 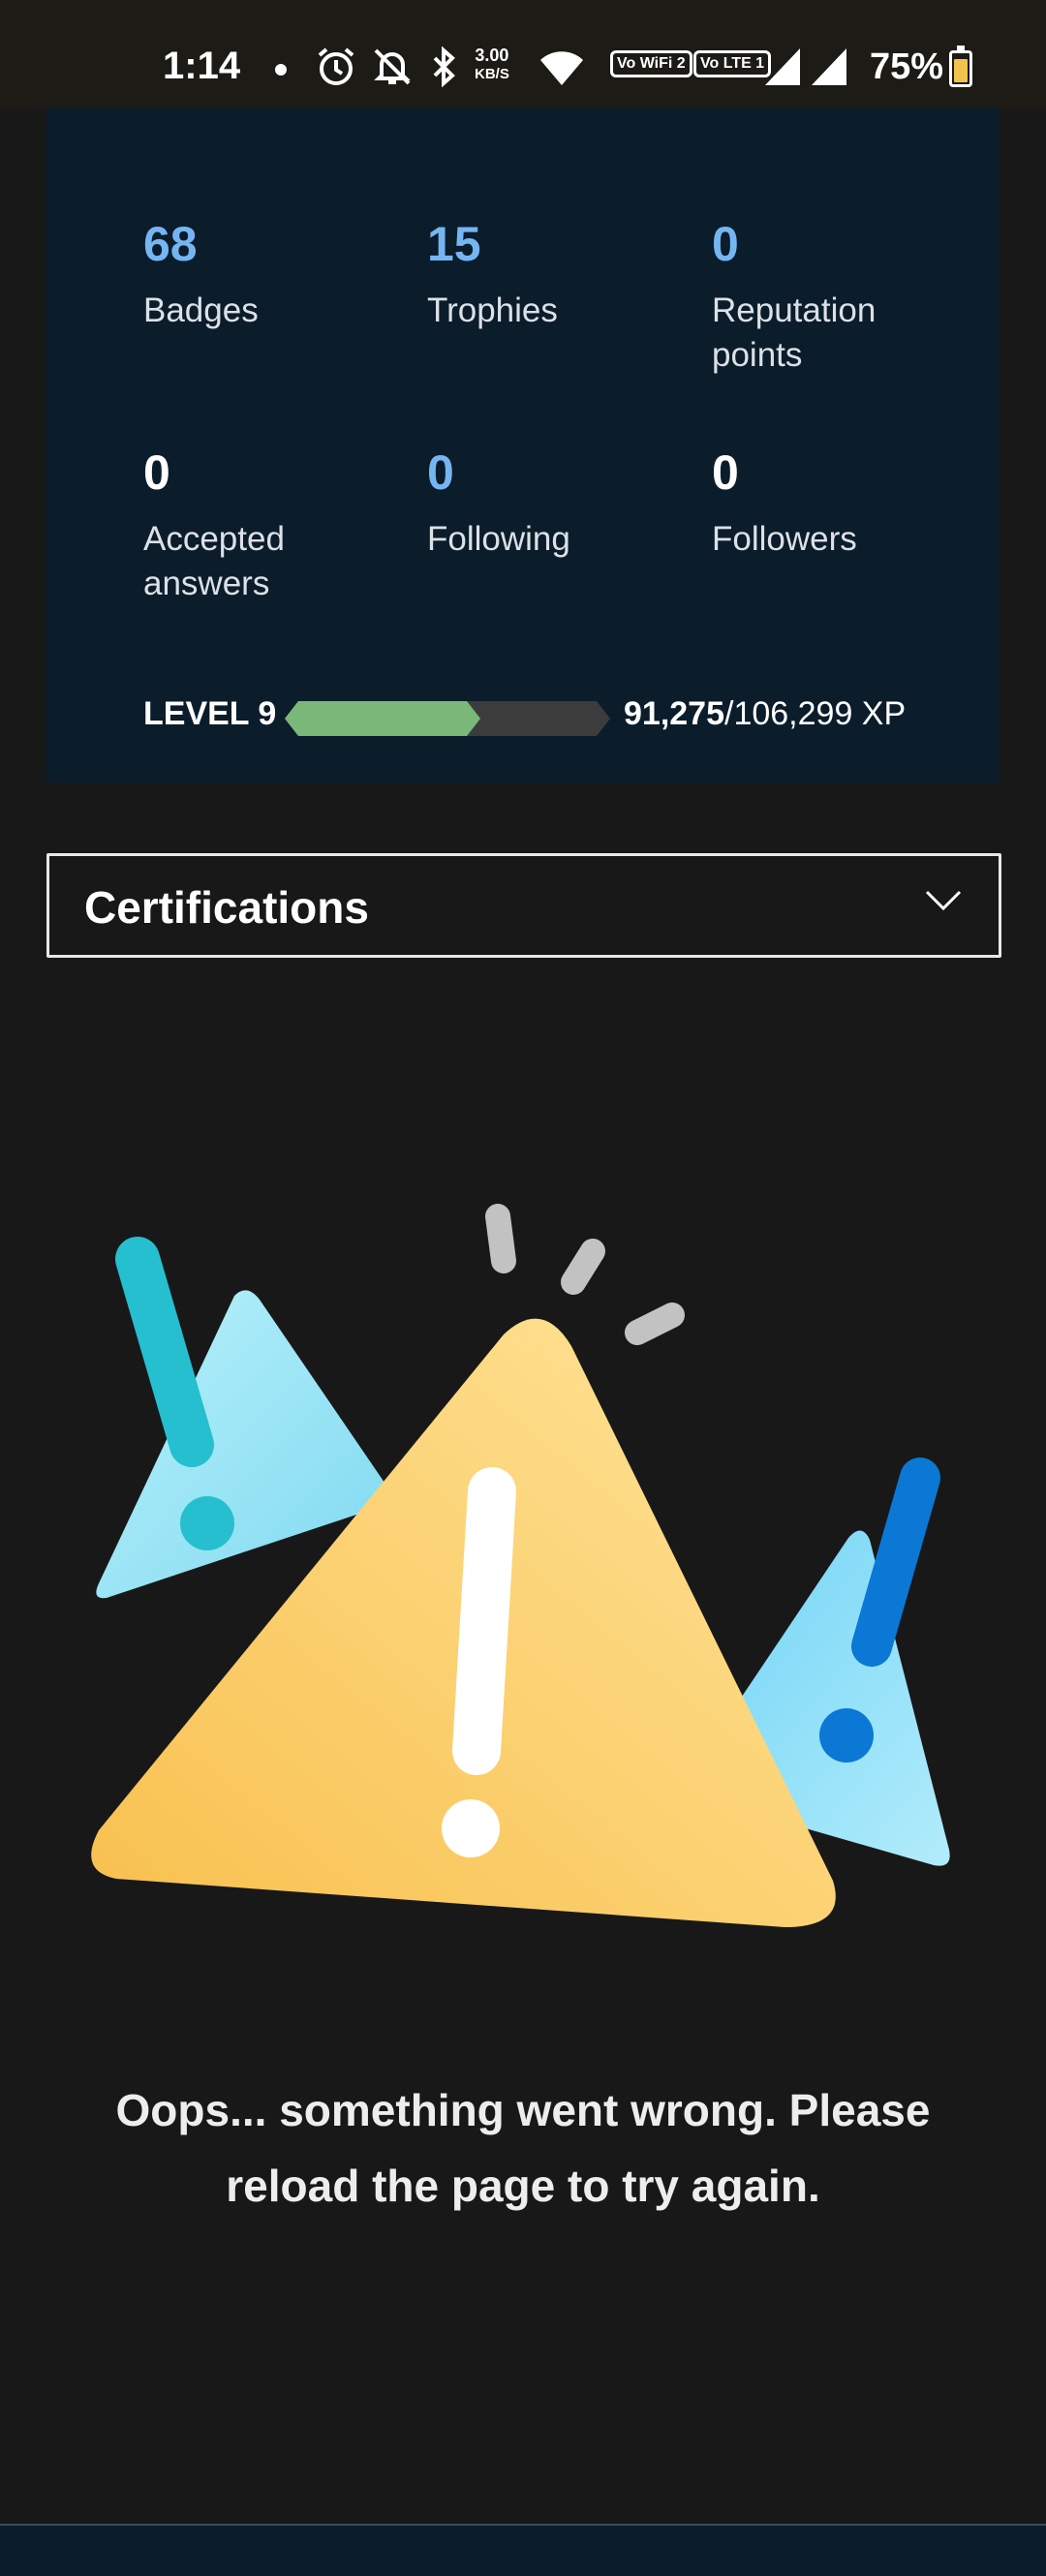 I want to click on status-bar: 1:14 3.00 KB/S Vo WiFi 2 Vo LTE 1 75%, so click(x=523, y=54).